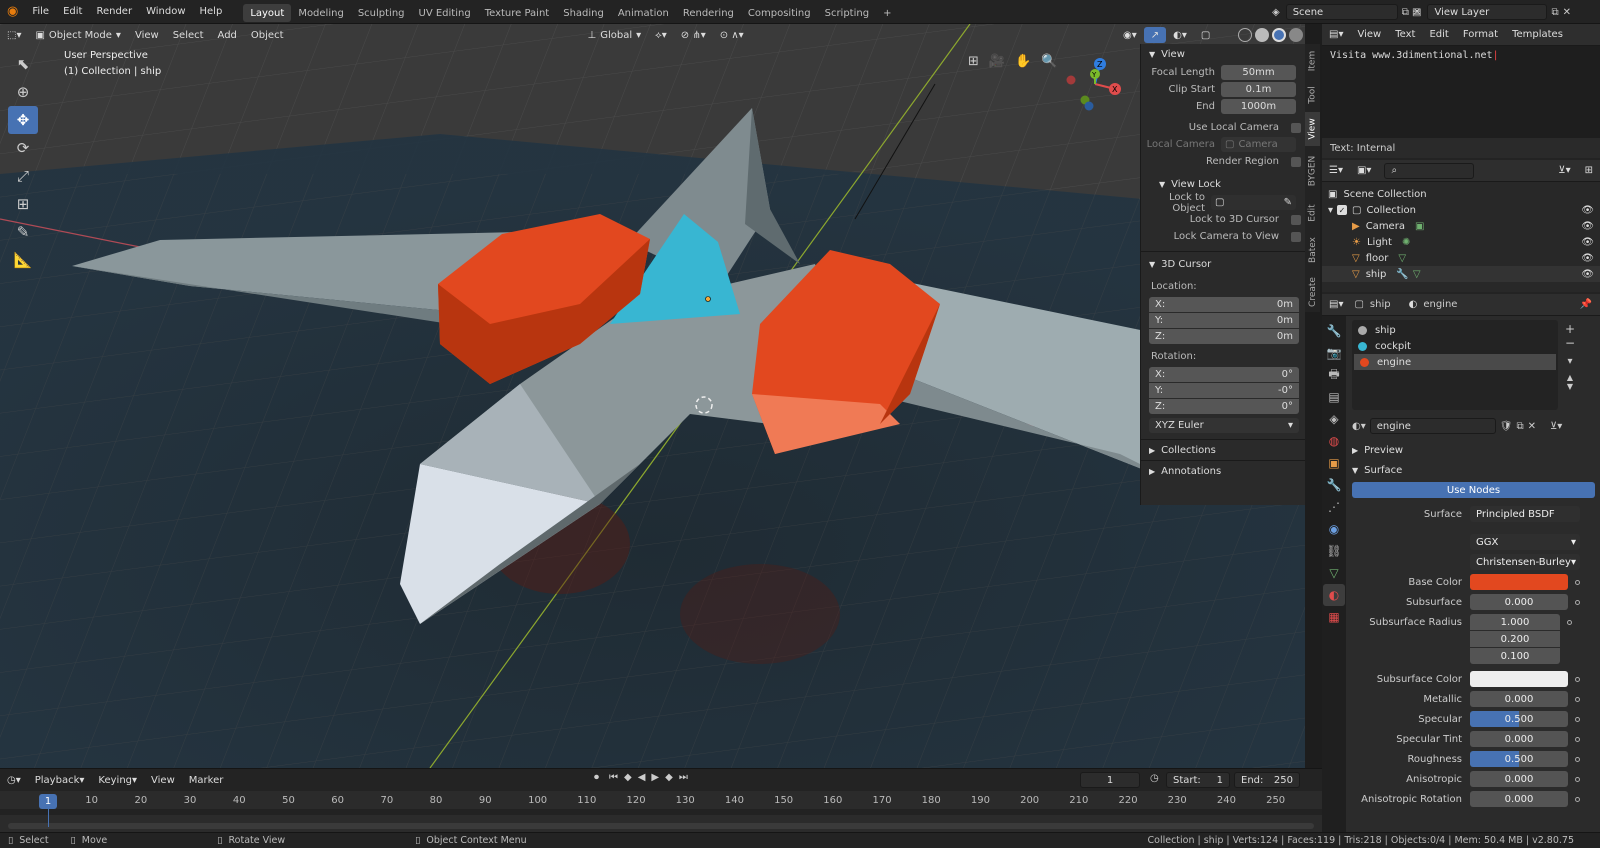 The width and height of the screenshot is (1600, 848). What do you see at coordinates (1330, 210) in the screenshot?
I see `expand-icon: ▾` at bounding box center [1330, 210].